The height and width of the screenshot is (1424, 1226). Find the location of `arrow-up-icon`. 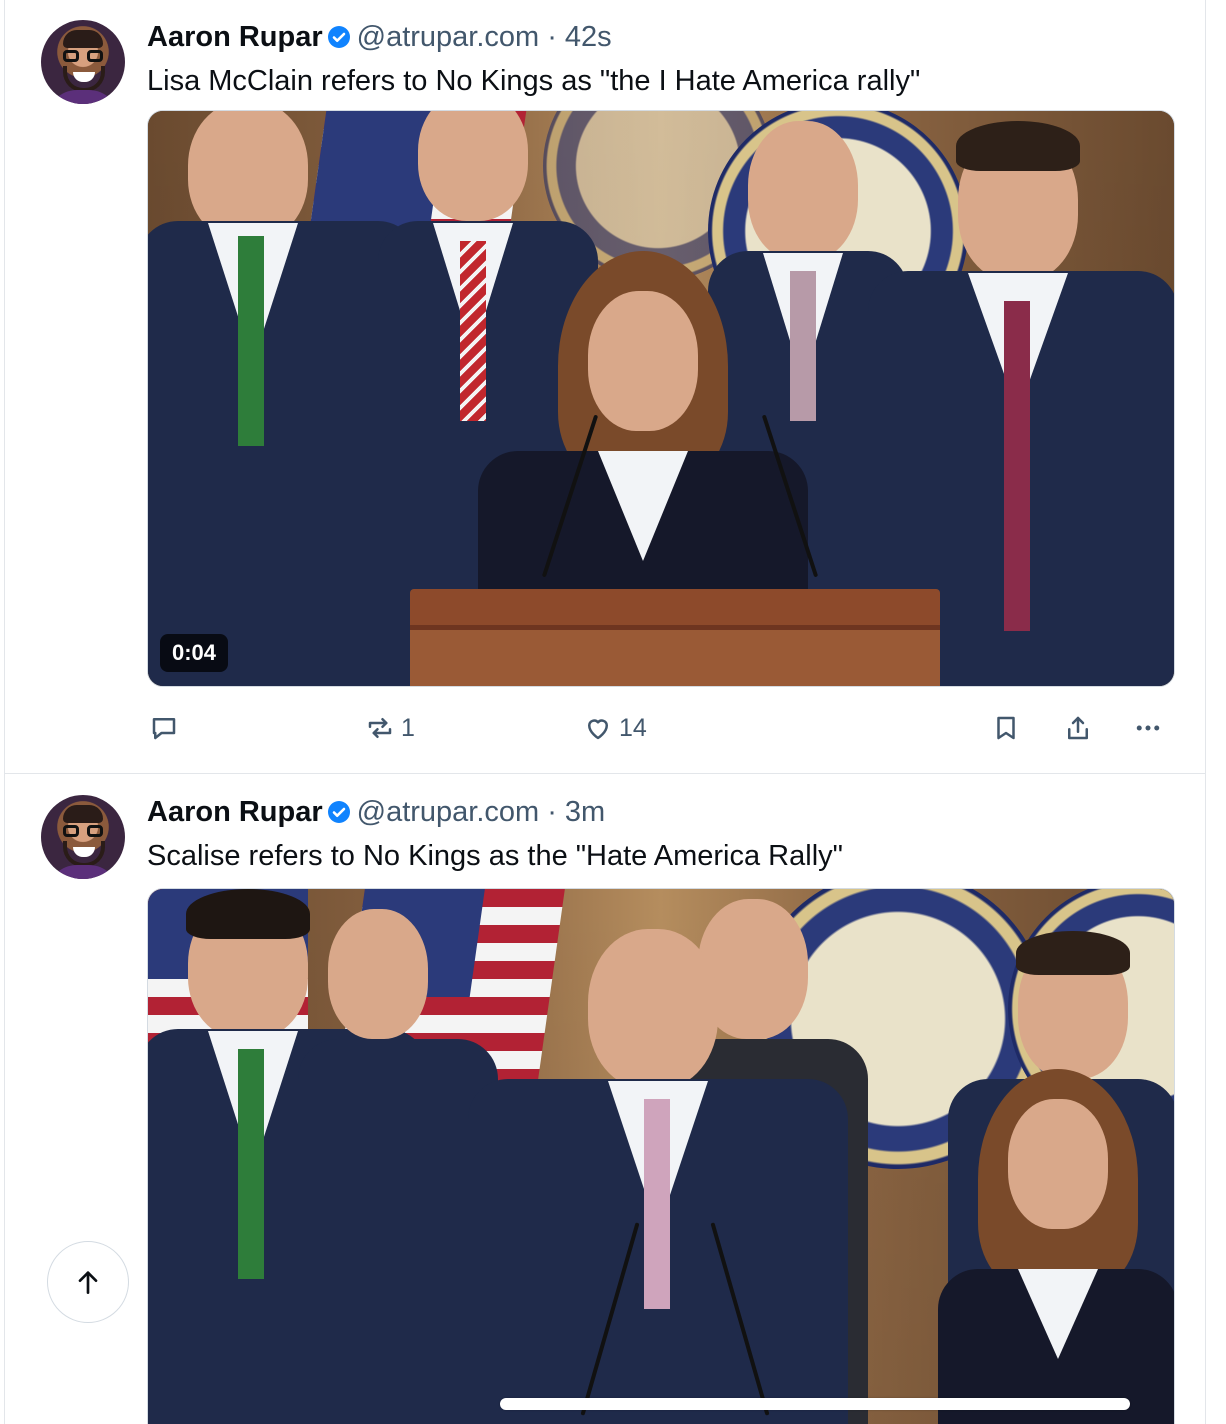

arrow-up-icon is located at coordinates (88, 1282).